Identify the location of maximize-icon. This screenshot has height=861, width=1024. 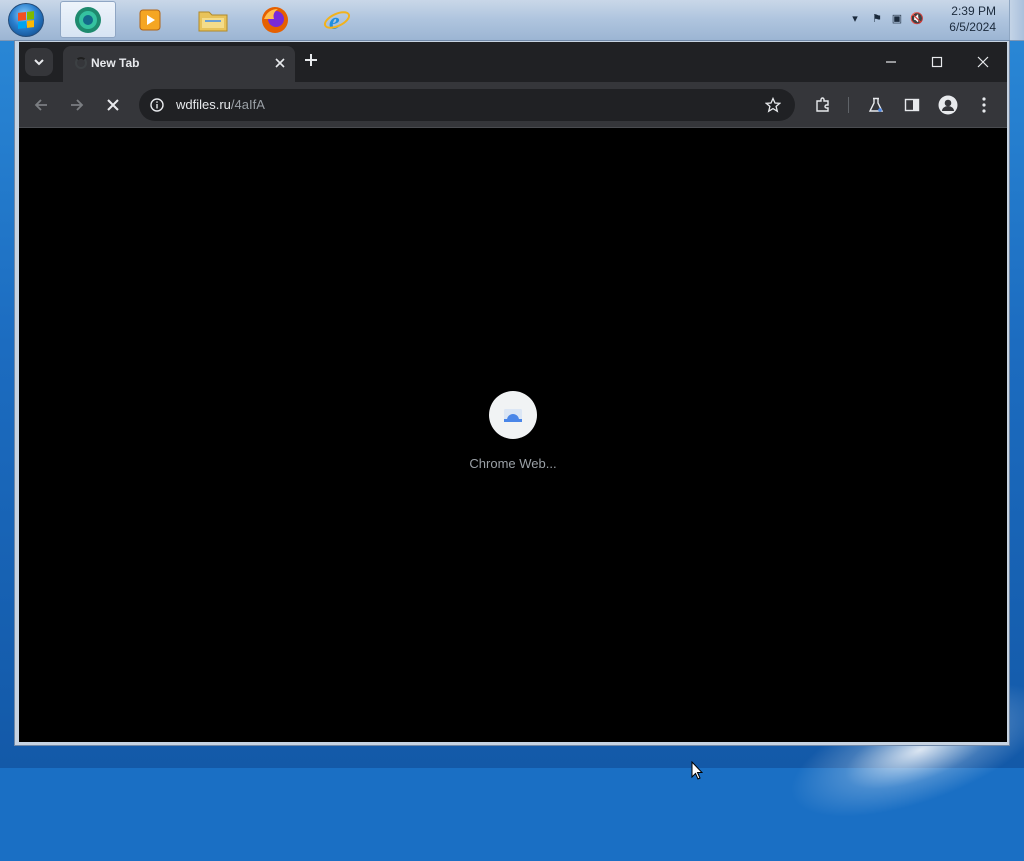
(937, 62).